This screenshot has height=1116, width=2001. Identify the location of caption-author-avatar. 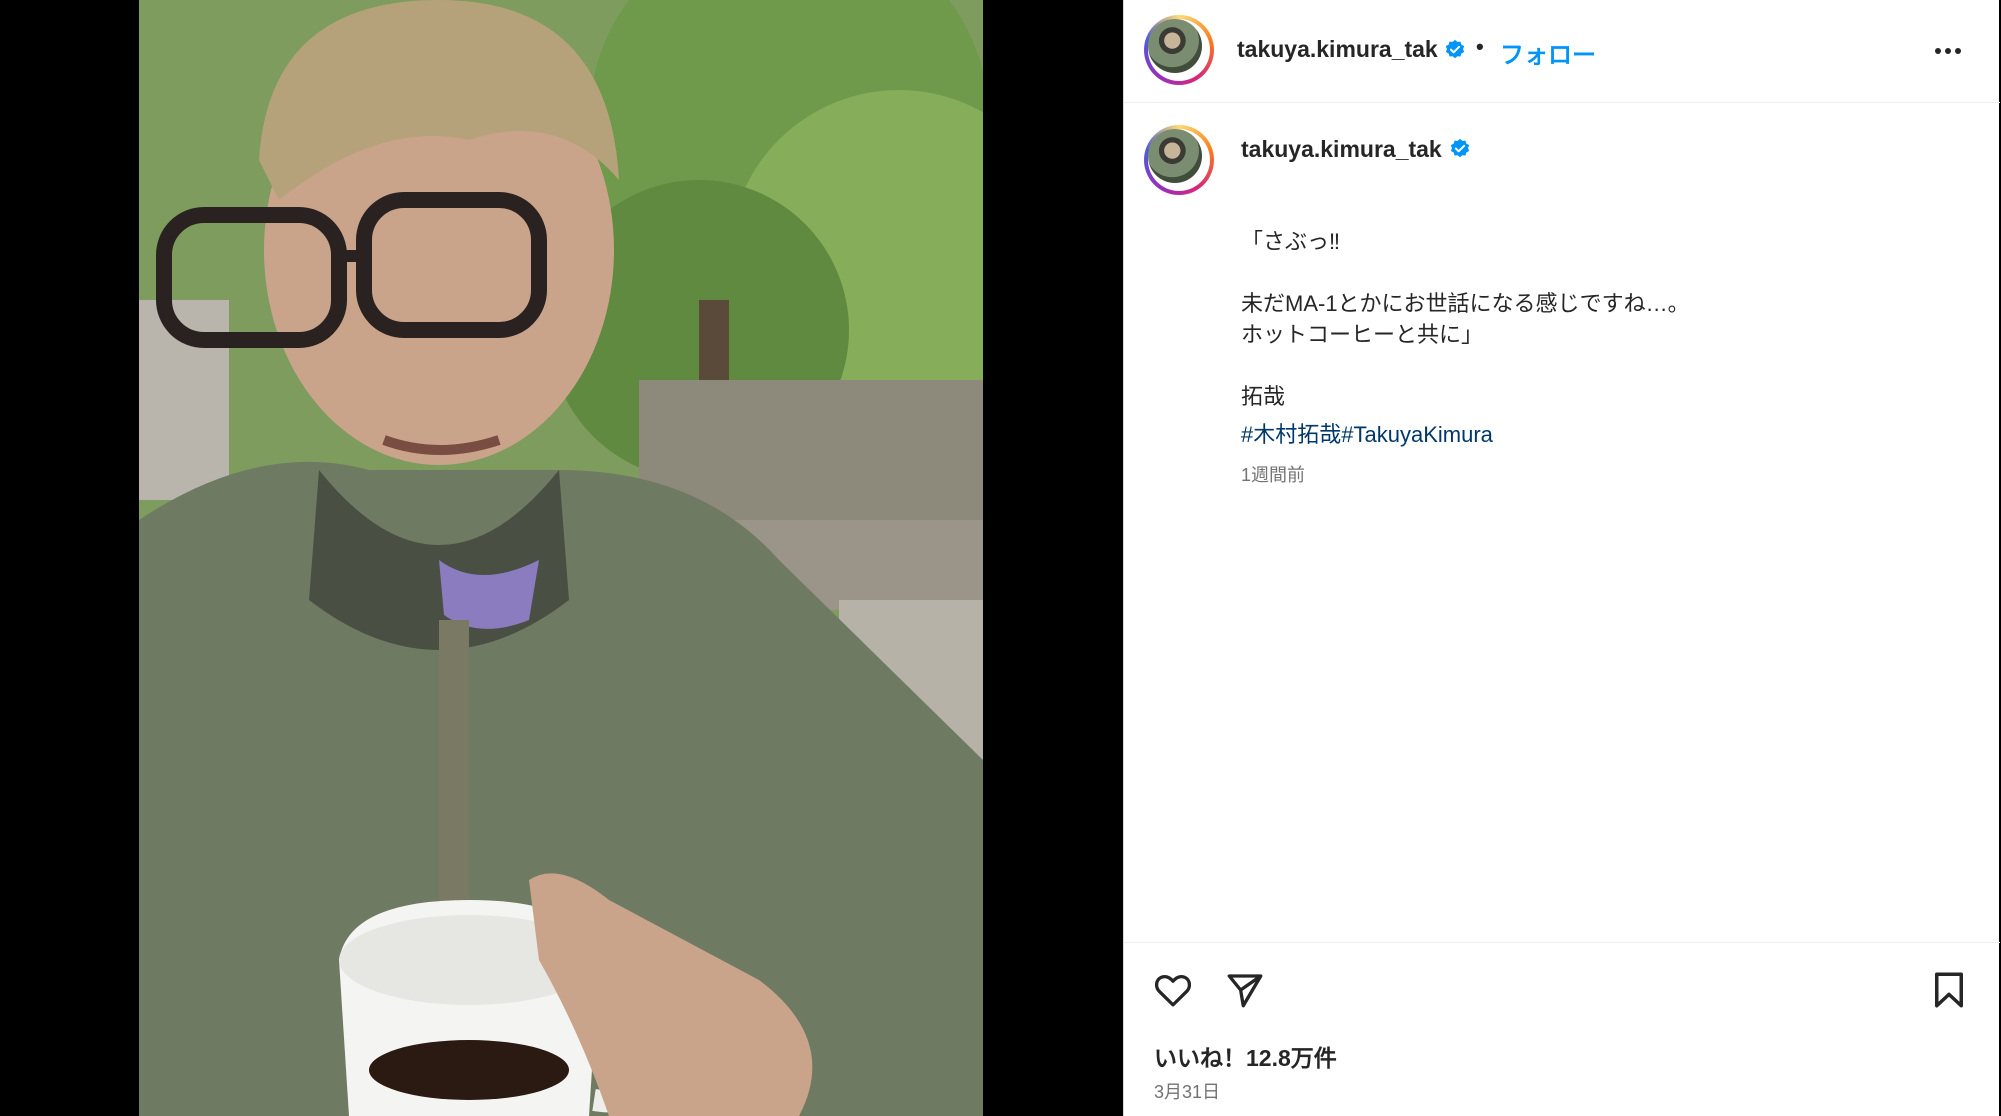
(1179, 160).